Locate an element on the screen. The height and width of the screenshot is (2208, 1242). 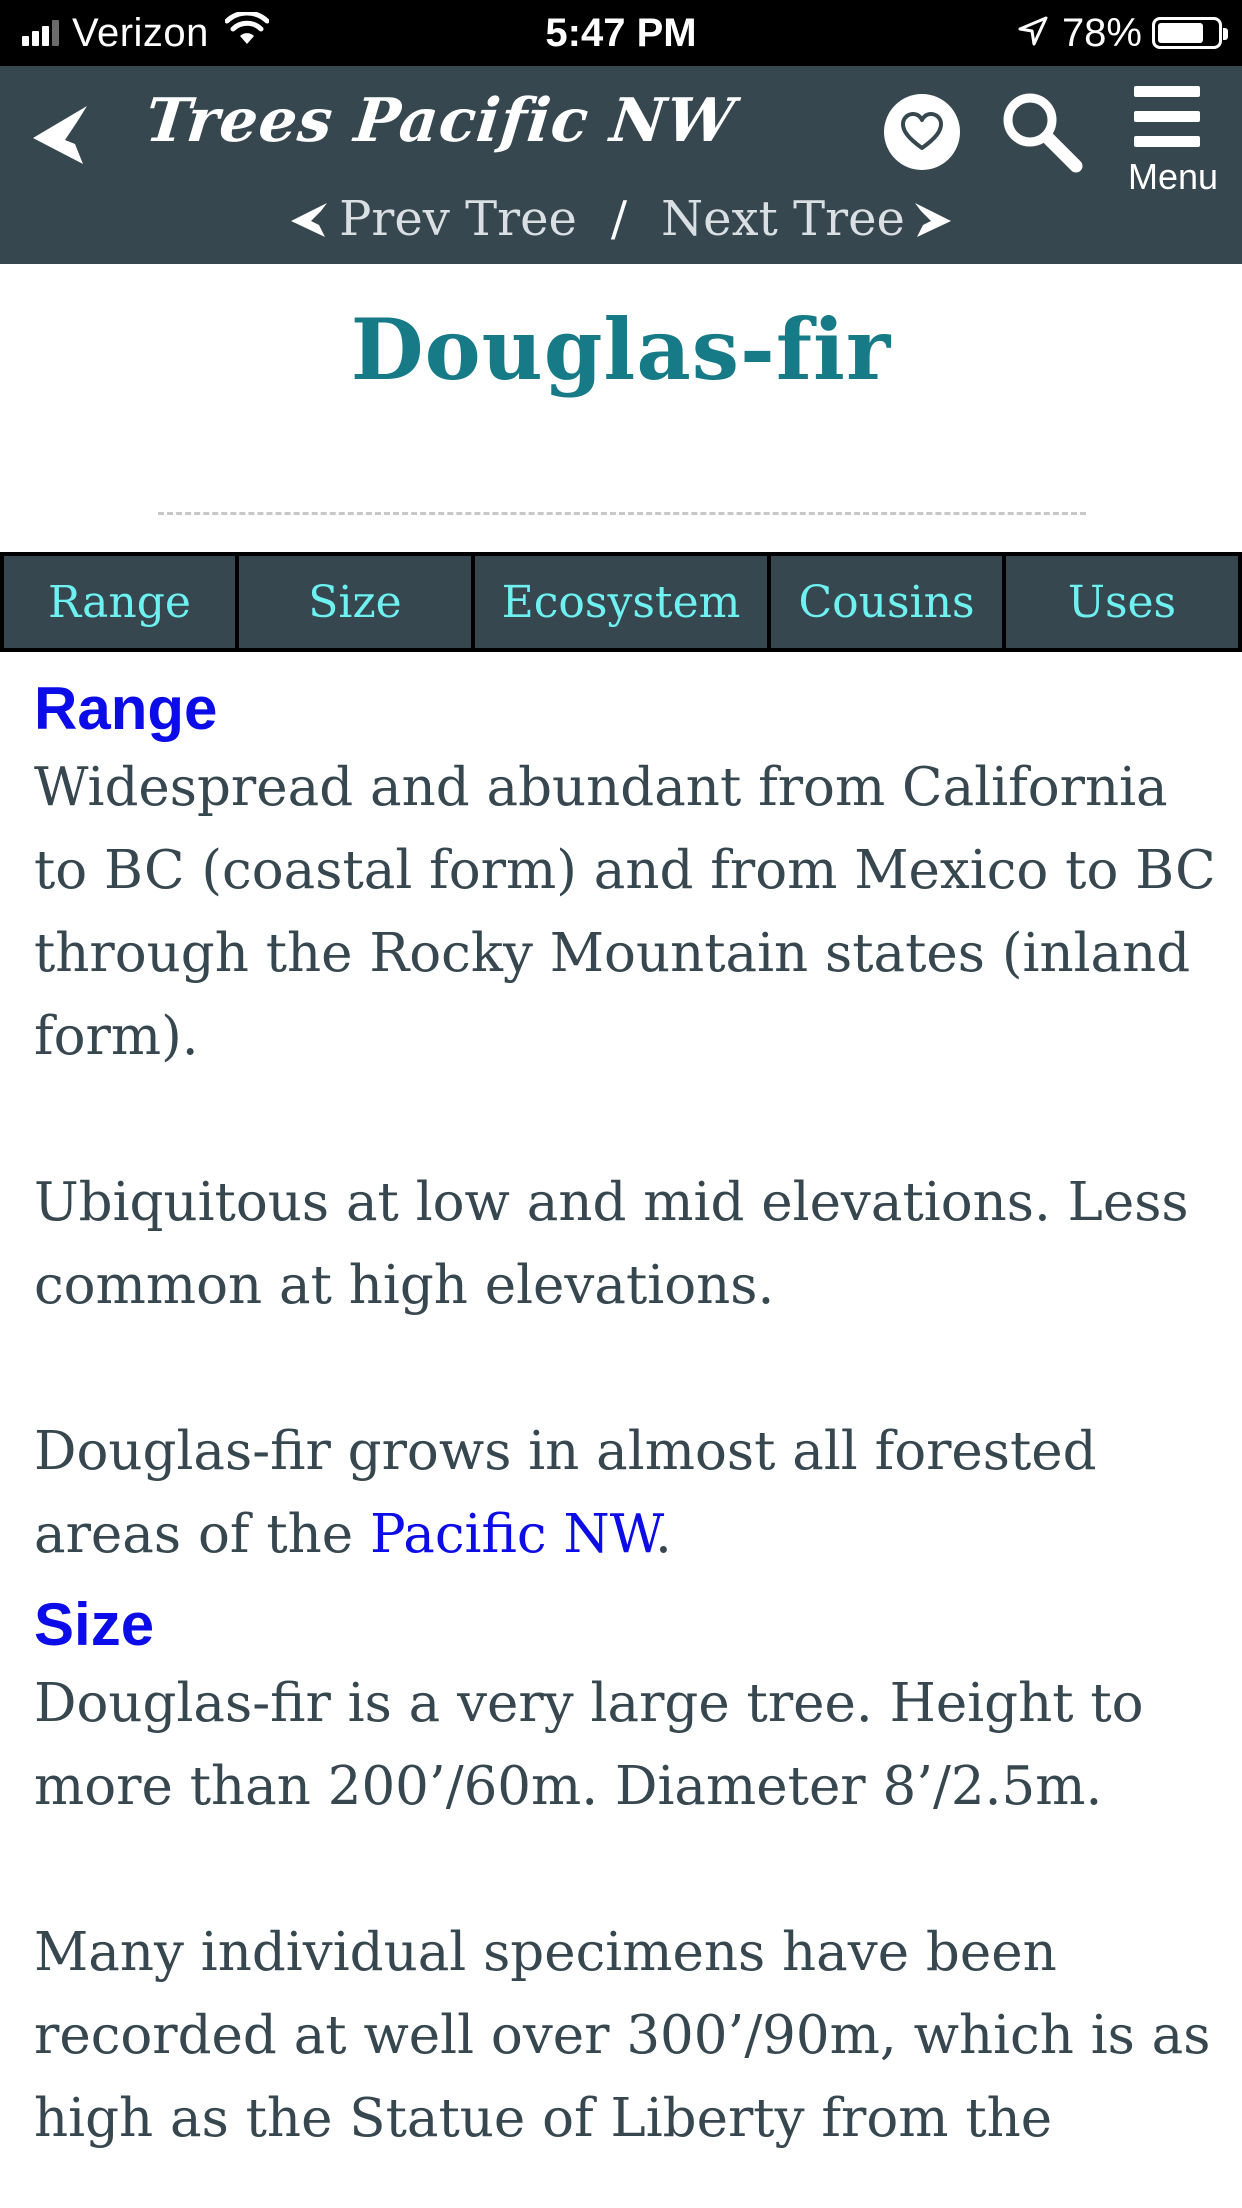
search-icon is located at coordinates (1043, 133).